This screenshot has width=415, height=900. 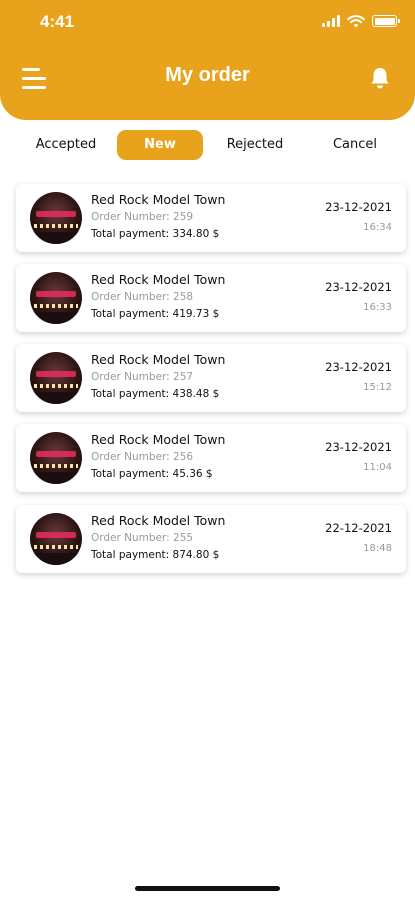 I want to click on order-time: 16:33, so click(x=377, y=307).